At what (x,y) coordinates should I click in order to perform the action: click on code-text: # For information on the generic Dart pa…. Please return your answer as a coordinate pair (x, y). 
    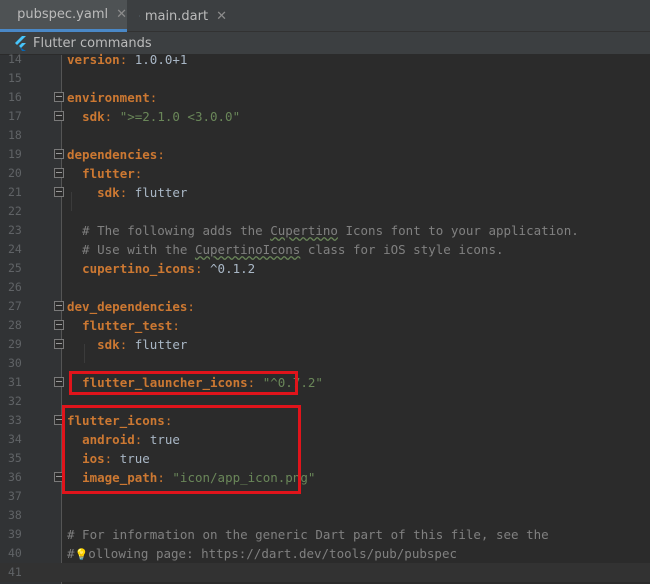
    Looking at the image, I should click on (308, 534).